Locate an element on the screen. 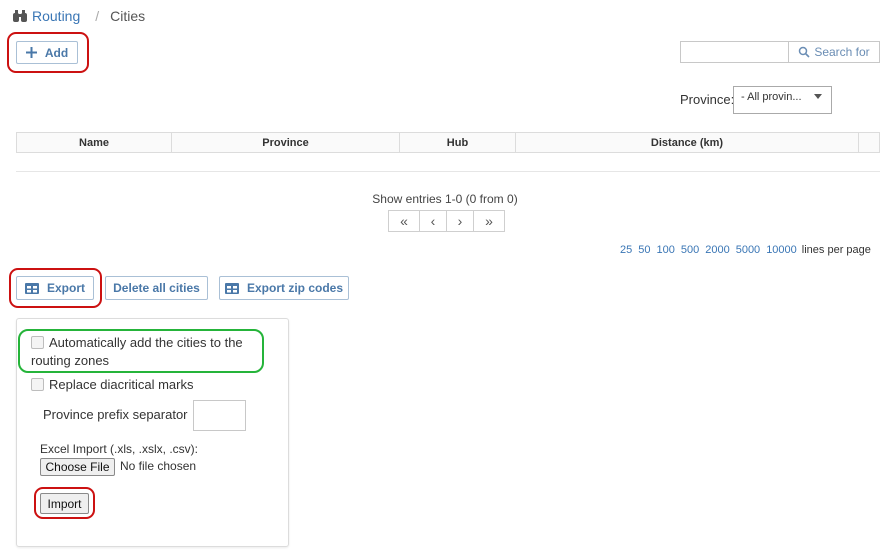 The width and height of the screenshot is (890, 551). export-button-label: Export is located at coordinates (65, 288).